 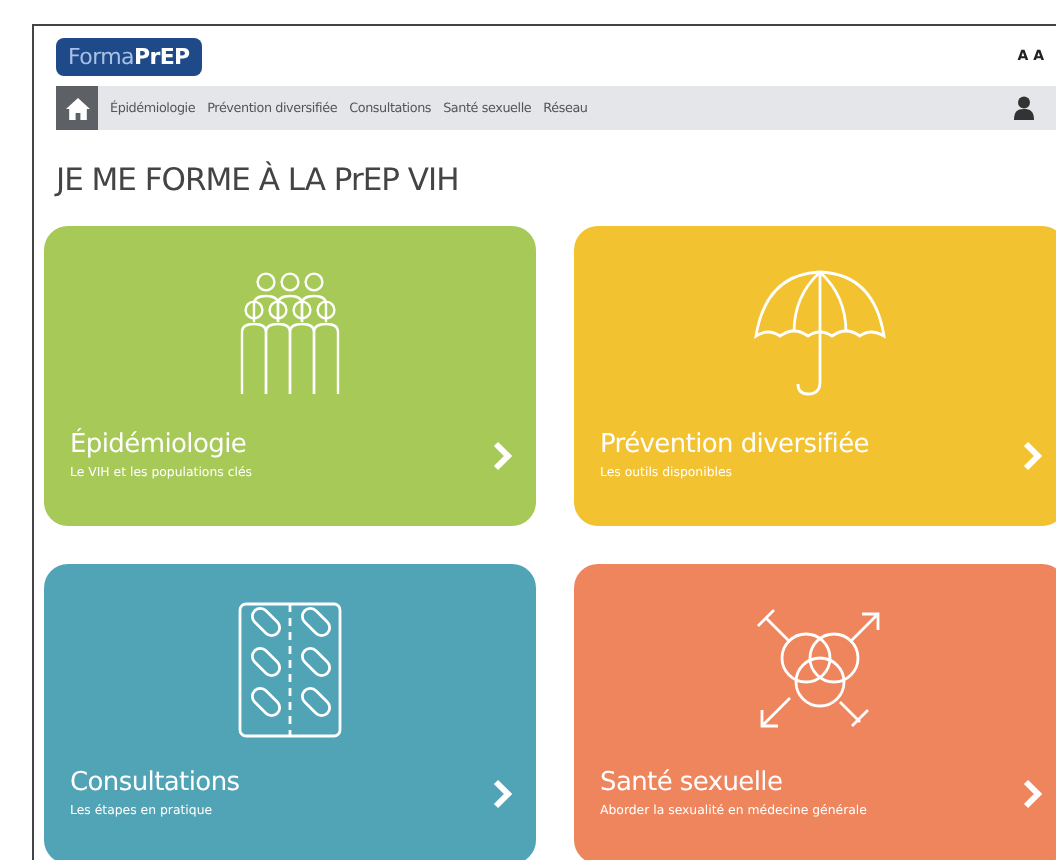 I want to click on card-title: Épidémiologie, so click(x=159, y=445).